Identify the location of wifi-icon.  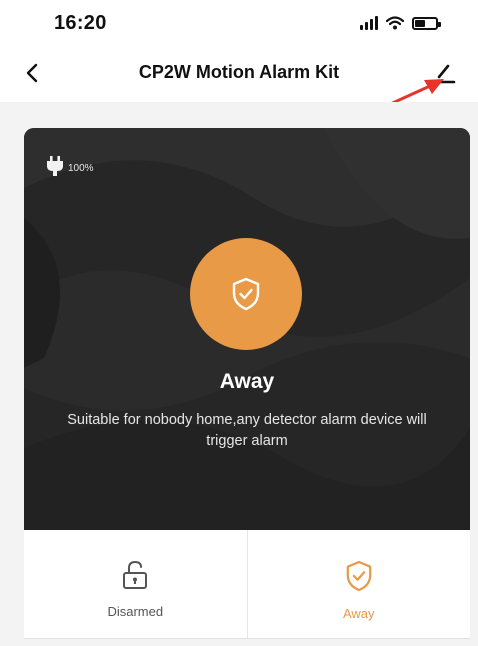
(395, 23).